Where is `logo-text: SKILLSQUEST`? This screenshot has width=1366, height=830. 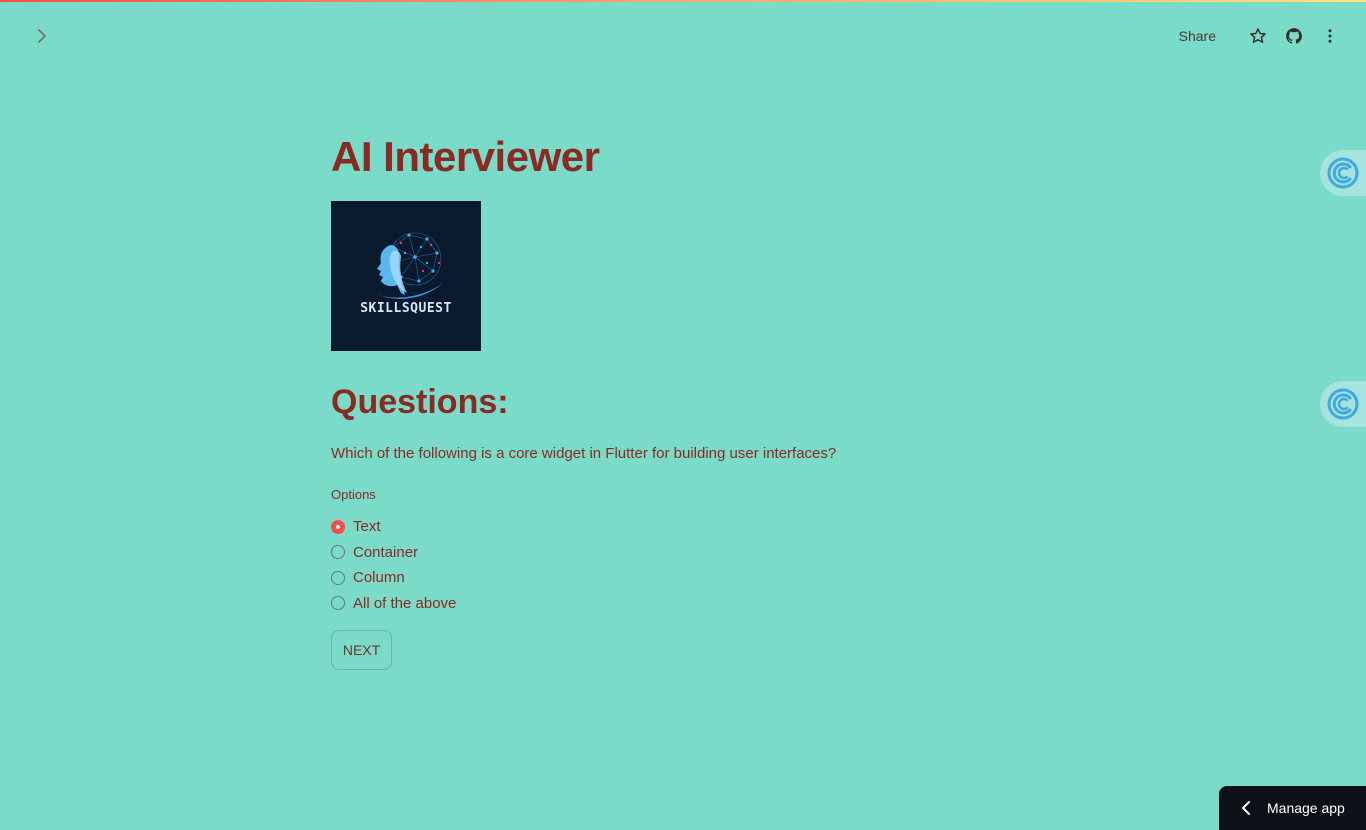 logo-text: SKILLSQUEST is located at coordinates (406, 308).